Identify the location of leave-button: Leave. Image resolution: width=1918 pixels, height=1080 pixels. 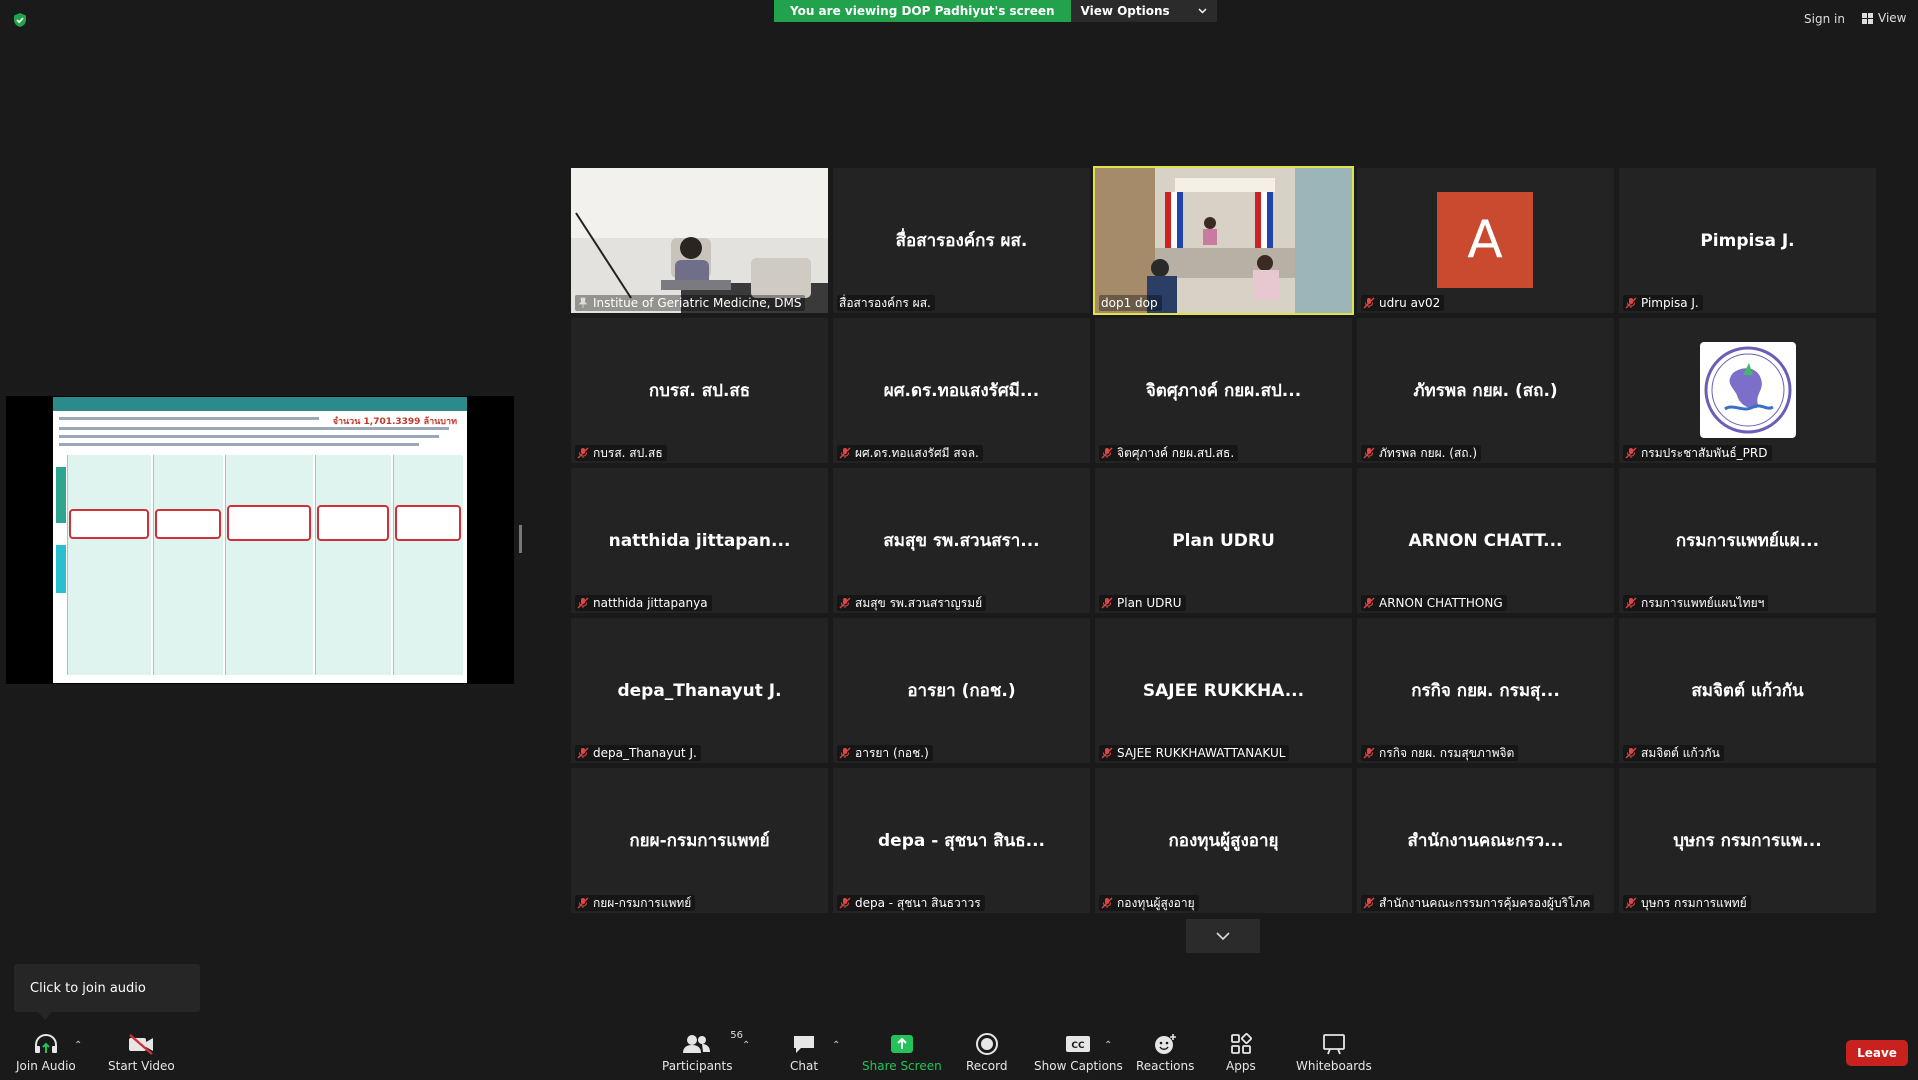
(1877, 1053).